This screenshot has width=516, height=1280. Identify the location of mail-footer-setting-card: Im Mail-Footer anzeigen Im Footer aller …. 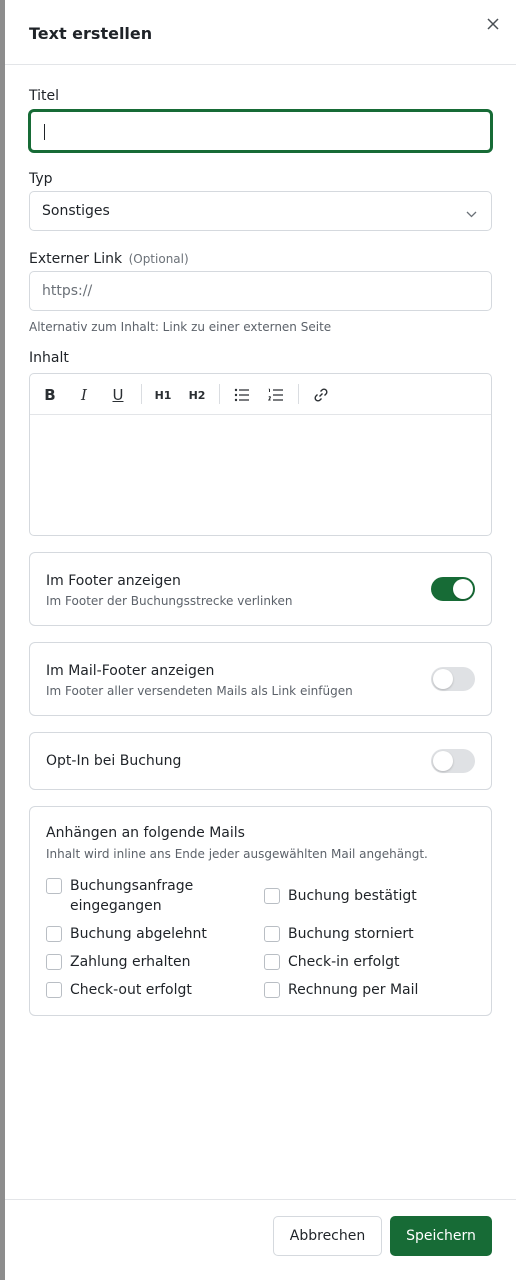
(260, 679).